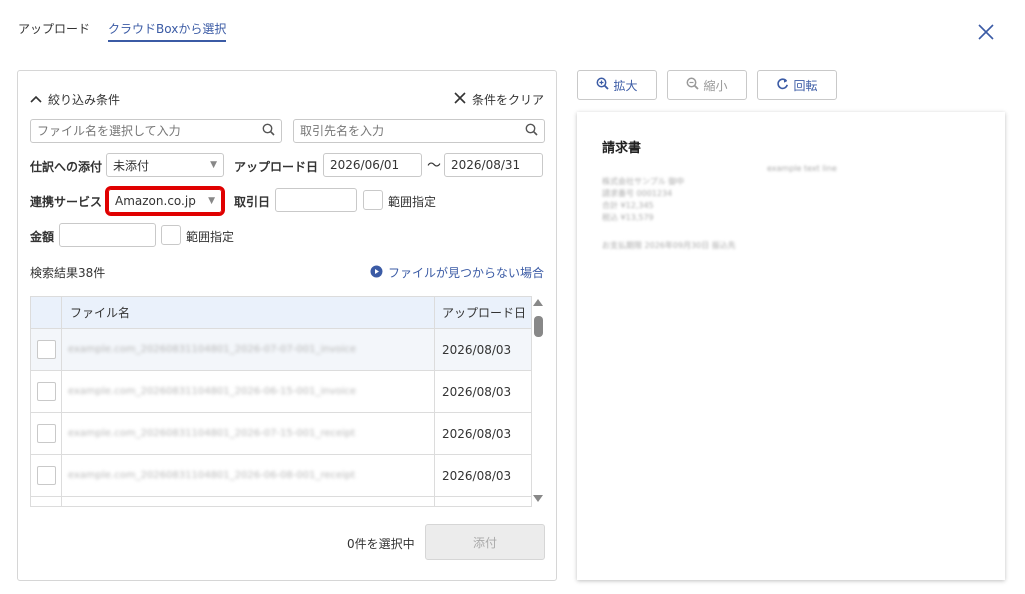 This screenshot has height=594, width=1025. I want to click on filter-toggle: 絞り込み条件, so click(75, 99).